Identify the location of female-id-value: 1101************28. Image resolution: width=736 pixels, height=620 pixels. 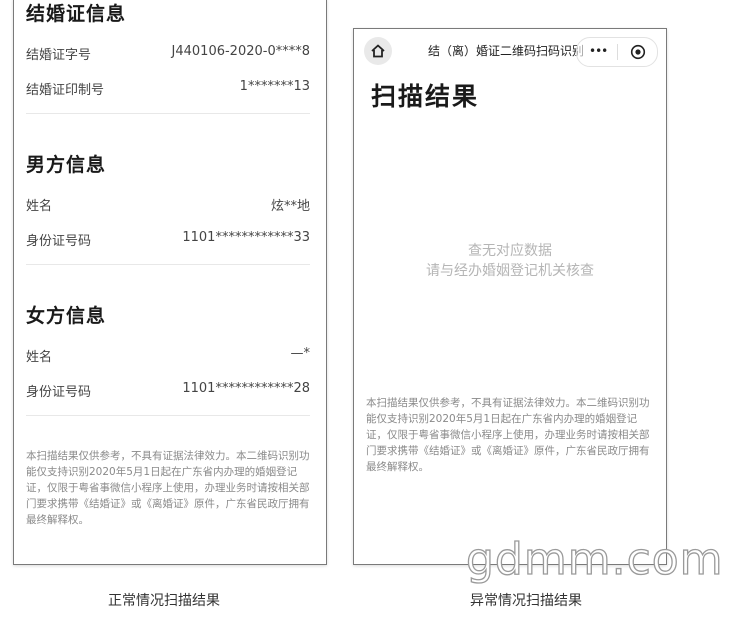
(246, 388).